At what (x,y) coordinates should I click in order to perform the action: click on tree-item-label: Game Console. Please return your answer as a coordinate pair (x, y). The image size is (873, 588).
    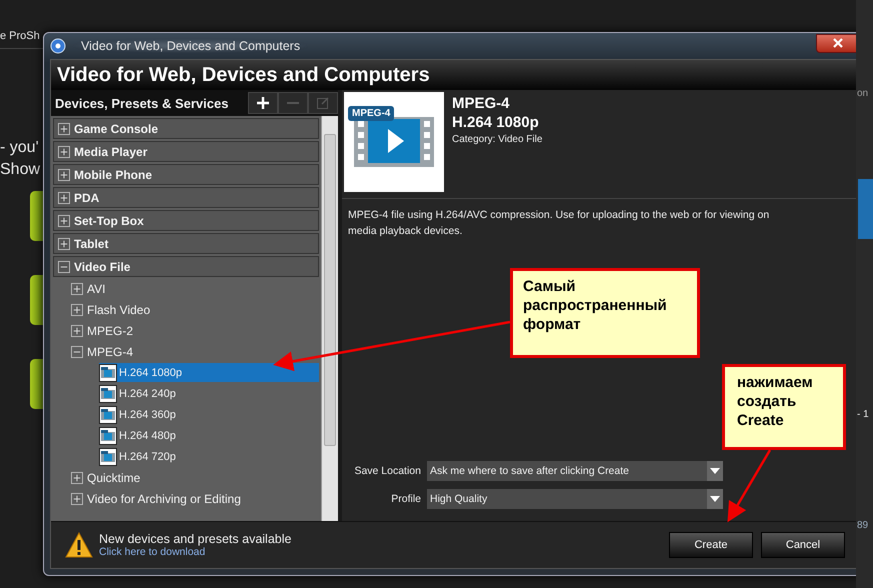
    Looking at the image, I should click on (116, 129).